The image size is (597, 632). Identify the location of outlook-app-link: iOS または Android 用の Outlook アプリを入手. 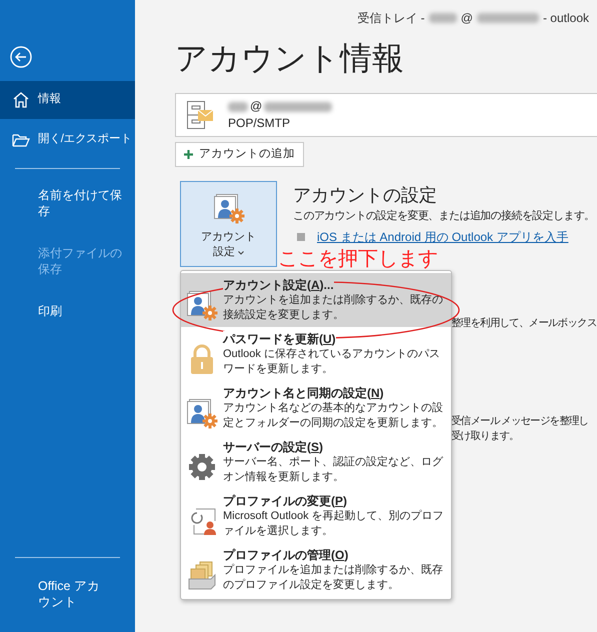
(442, 237).